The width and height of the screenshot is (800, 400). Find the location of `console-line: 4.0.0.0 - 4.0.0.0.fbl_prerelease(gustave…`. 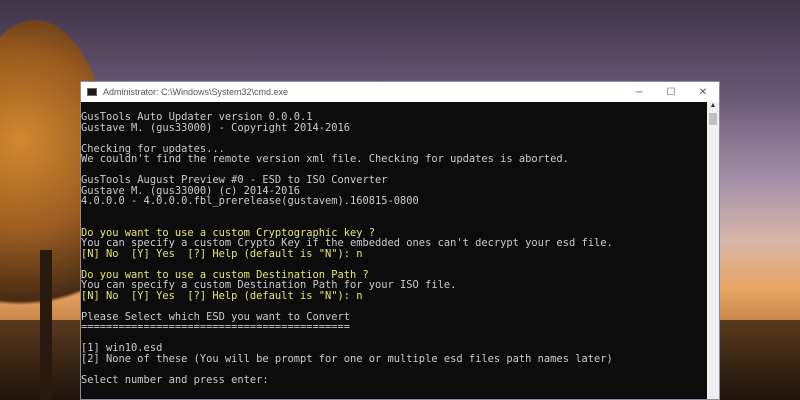

console-line: 4.0.0.0 - 4.0.0.0.fbl_prerelease(gustave… is located at coordinates (250, 201).